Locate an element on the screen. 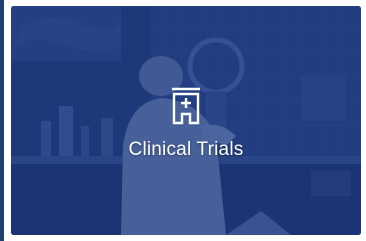 The height and width of the screenshot is (241, 366). clinic-building-icon is located at coordinates (186, 105).